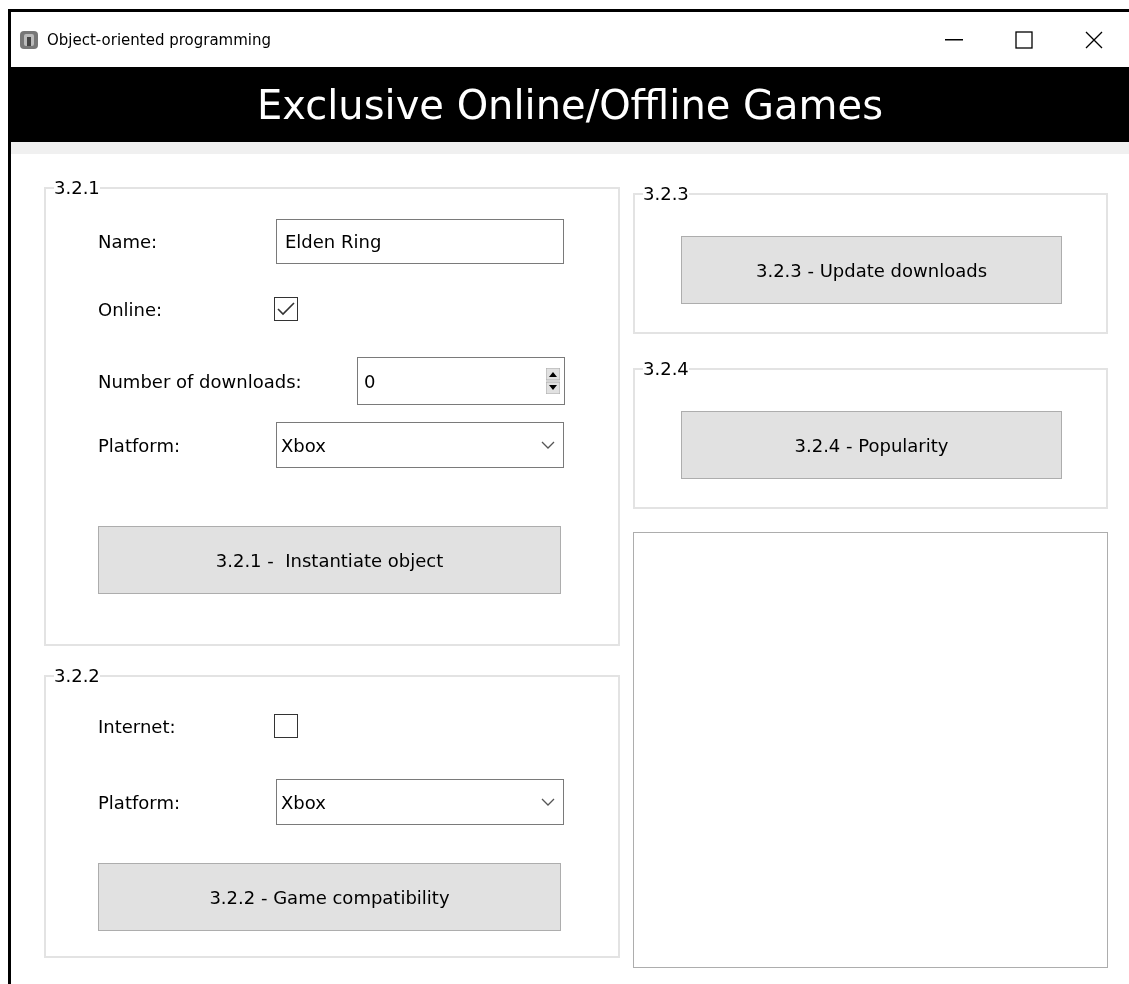 The height and width of the screenshot is (984, 1129). Describe the element at coordinates (570, 104) in the screenshot. I see `header-title: Exclusive Online/Offline Games` at that location.